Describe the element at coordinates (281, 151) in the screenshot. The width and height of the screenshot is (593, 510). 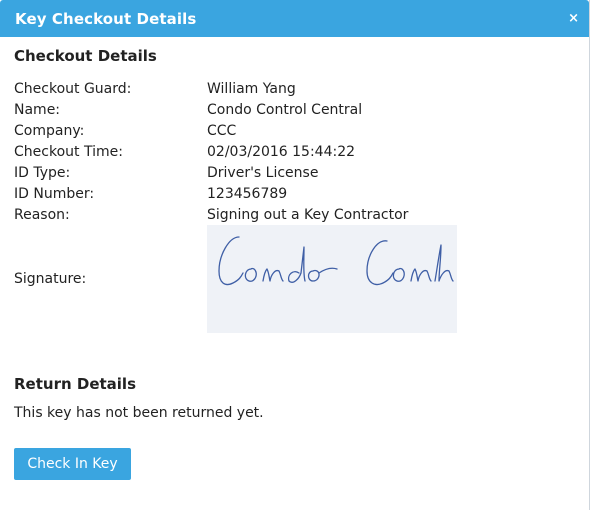
I see `checkout-time-value: 02/03/2016 15:44:22` at that location.